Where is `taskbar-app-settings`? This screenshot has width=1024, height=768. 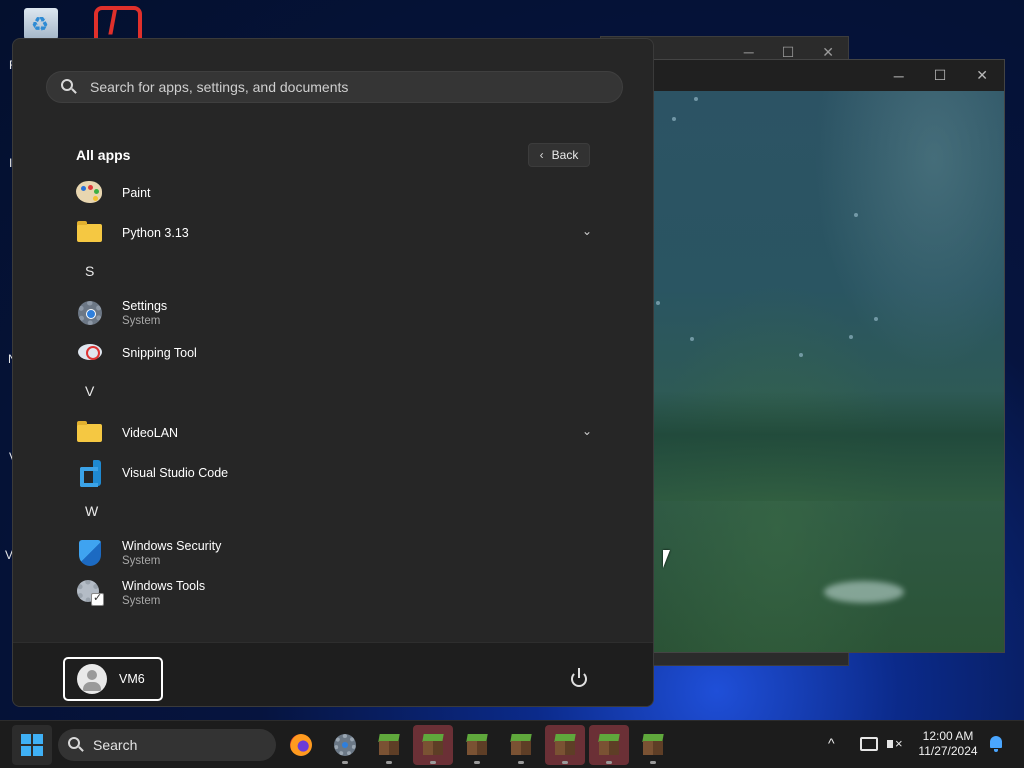
taskbar-app-settings is located at coordinates (345, 745).